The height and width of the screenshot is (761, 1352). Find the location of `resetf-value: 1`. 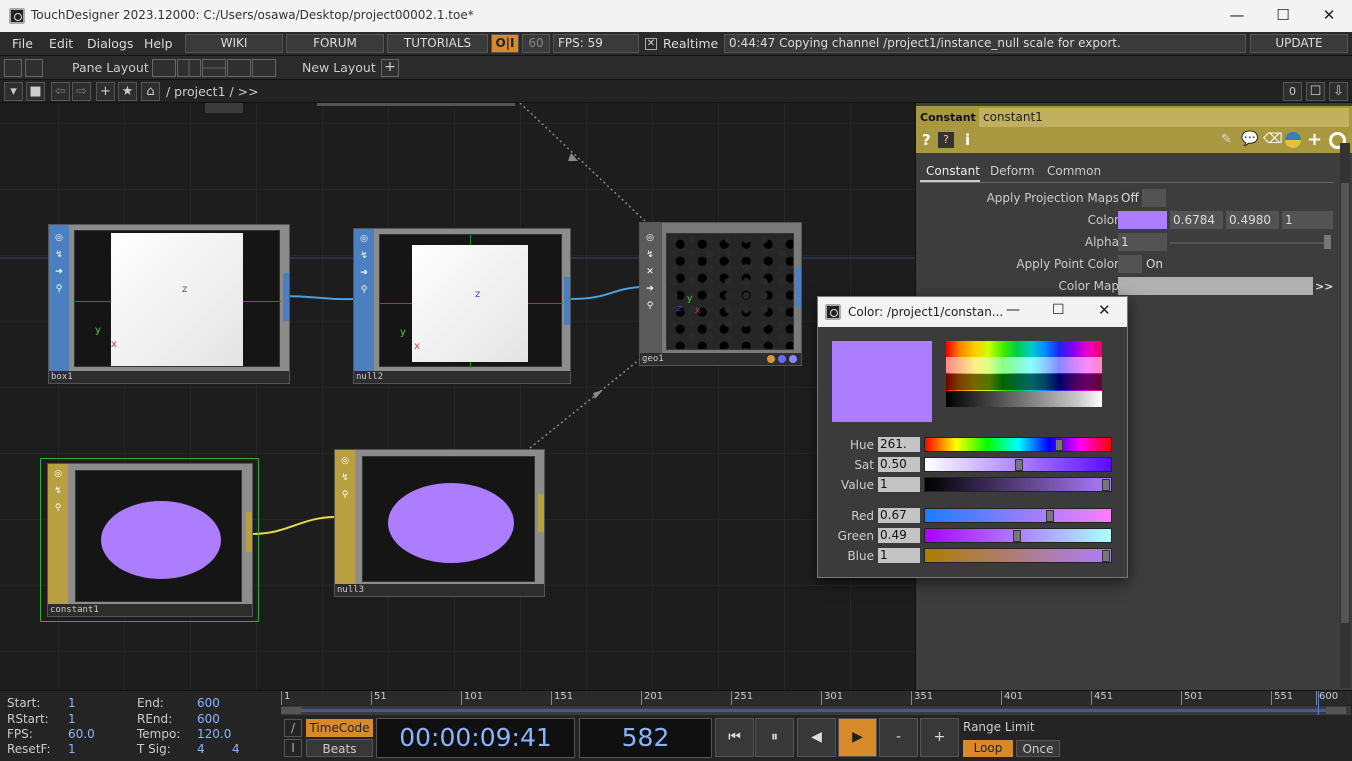

resetf-value: 1 is located at coordinates (72, 749).